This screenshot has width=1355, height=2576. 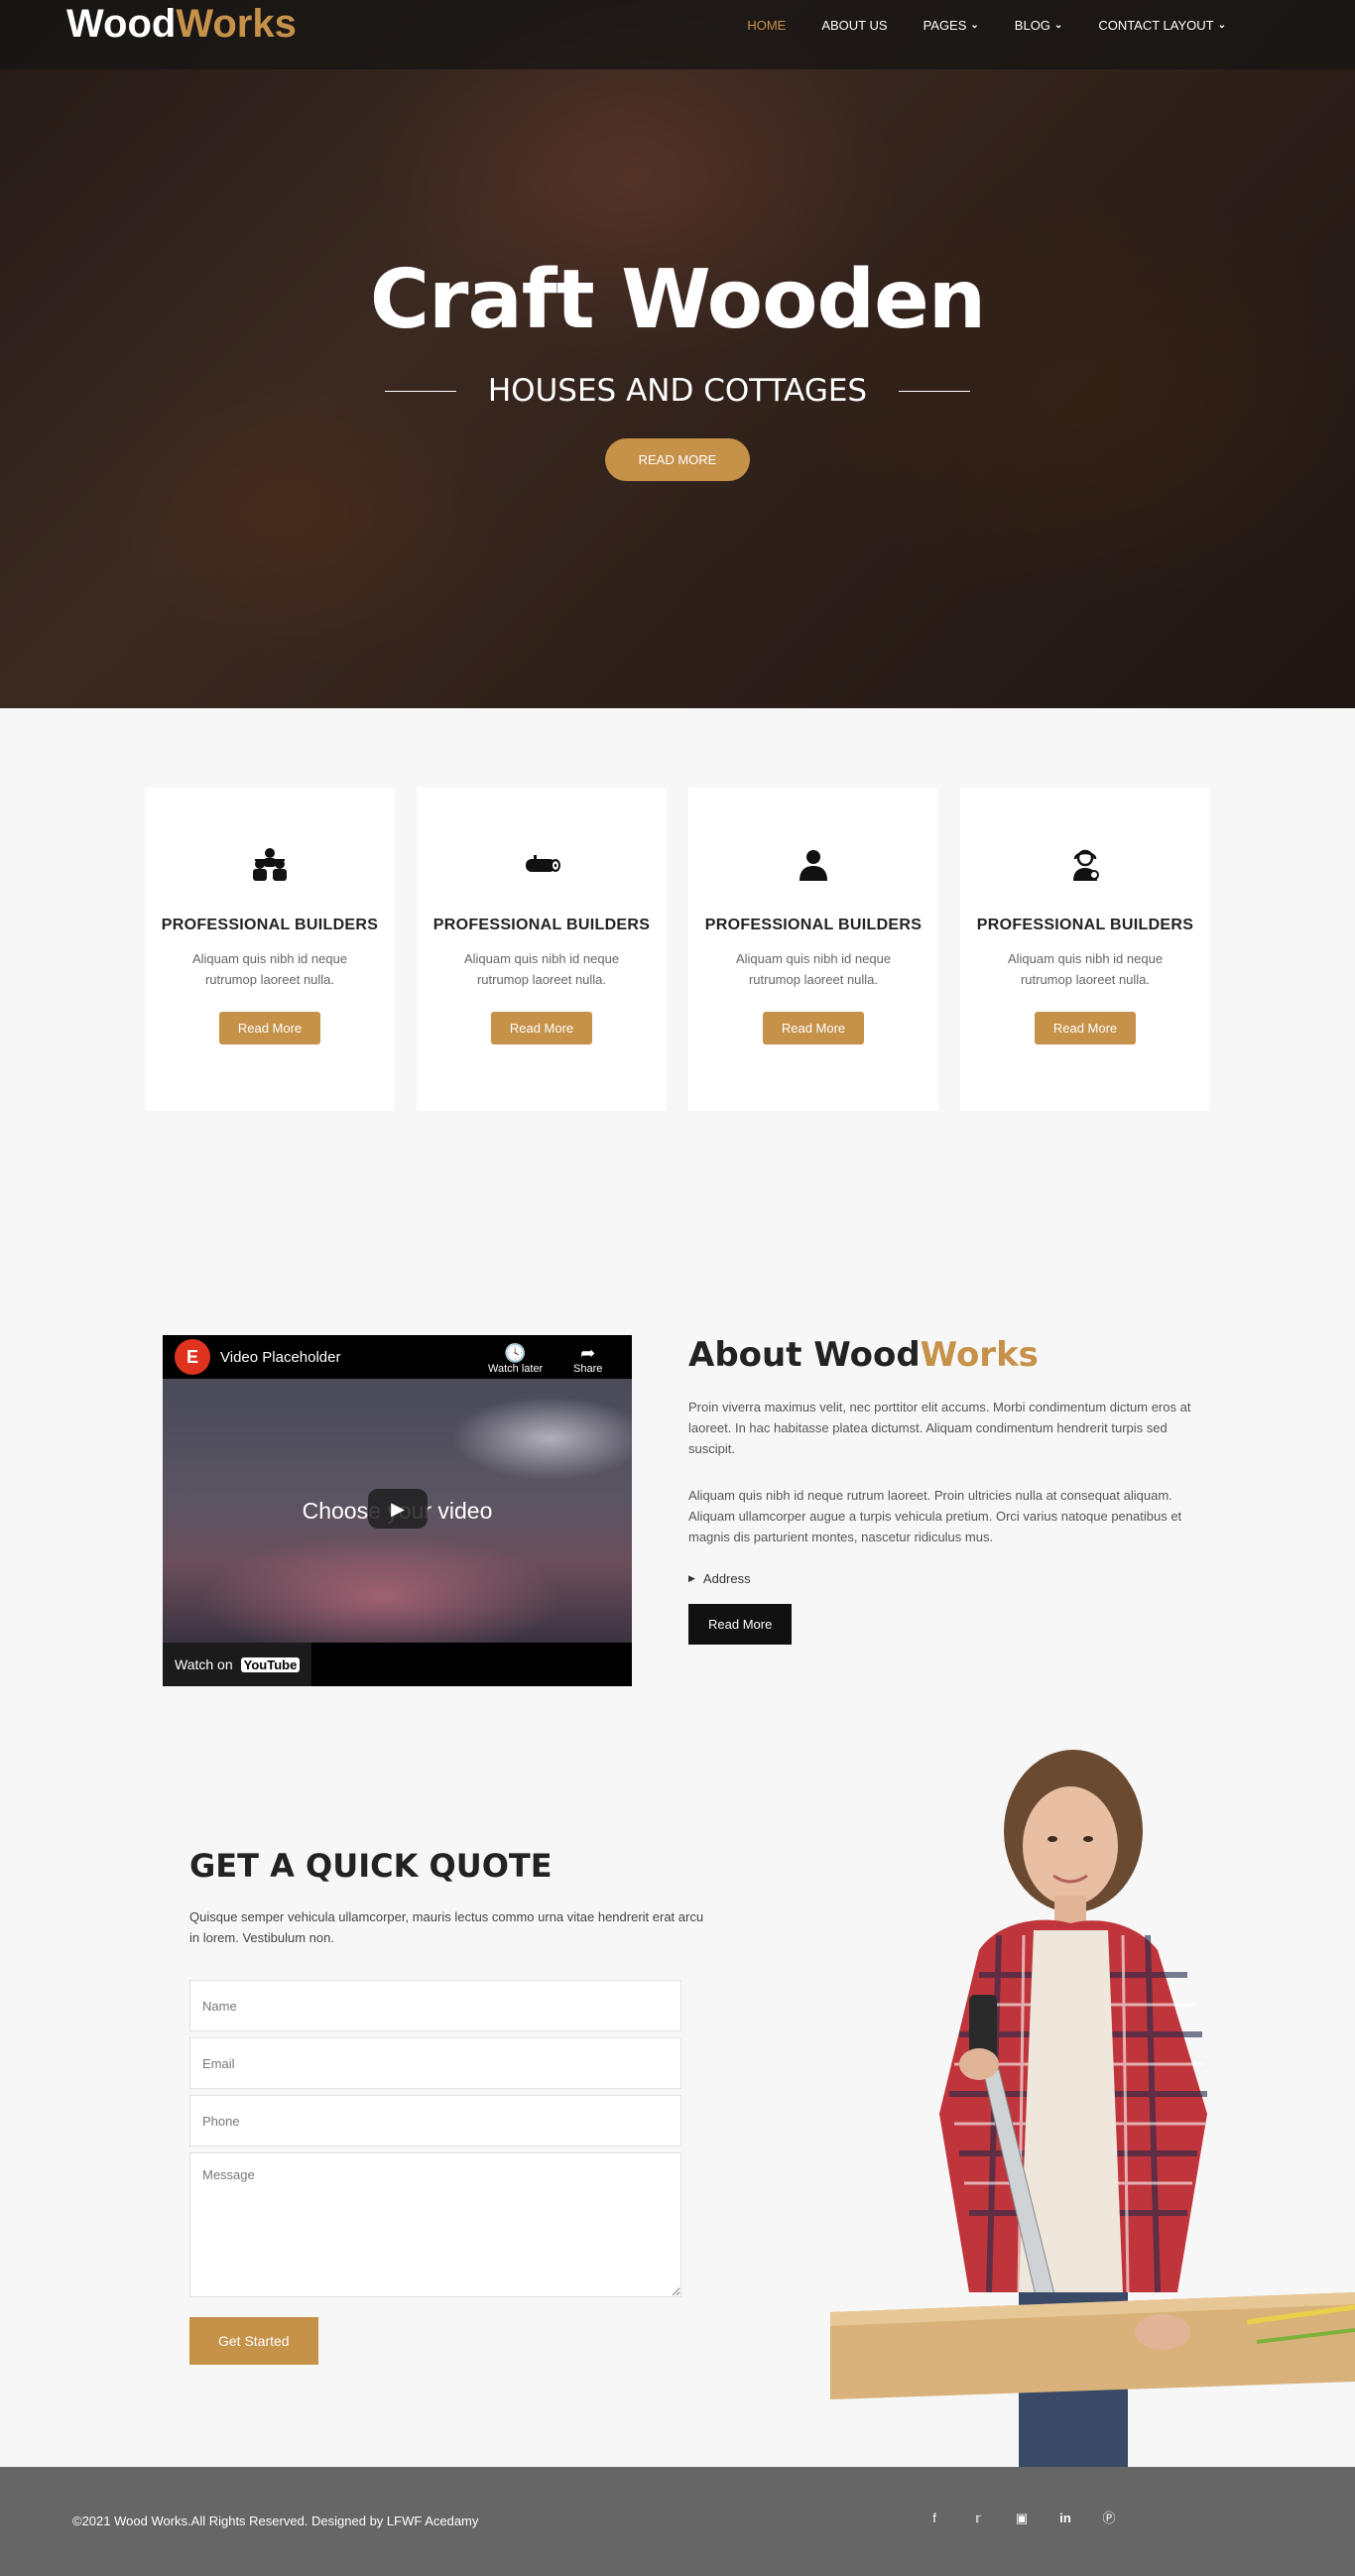 What do you see at coordinates (677, 300) in the screenshot?
I see `hero-title: Craft Wooden` at bounding box center [677, 300].